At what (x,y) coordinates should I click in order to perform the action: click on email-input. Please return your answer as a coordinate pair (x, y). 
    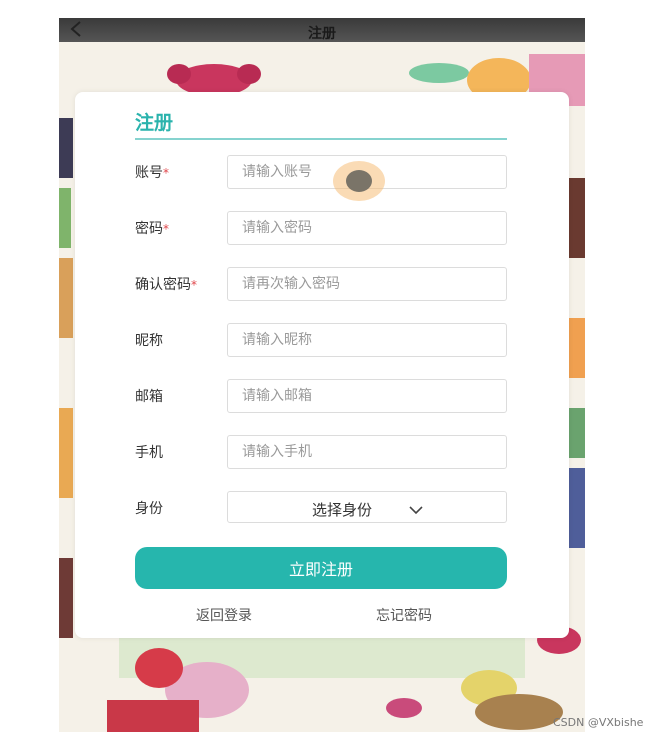
    Looking at the image, I should click on (367, 396).